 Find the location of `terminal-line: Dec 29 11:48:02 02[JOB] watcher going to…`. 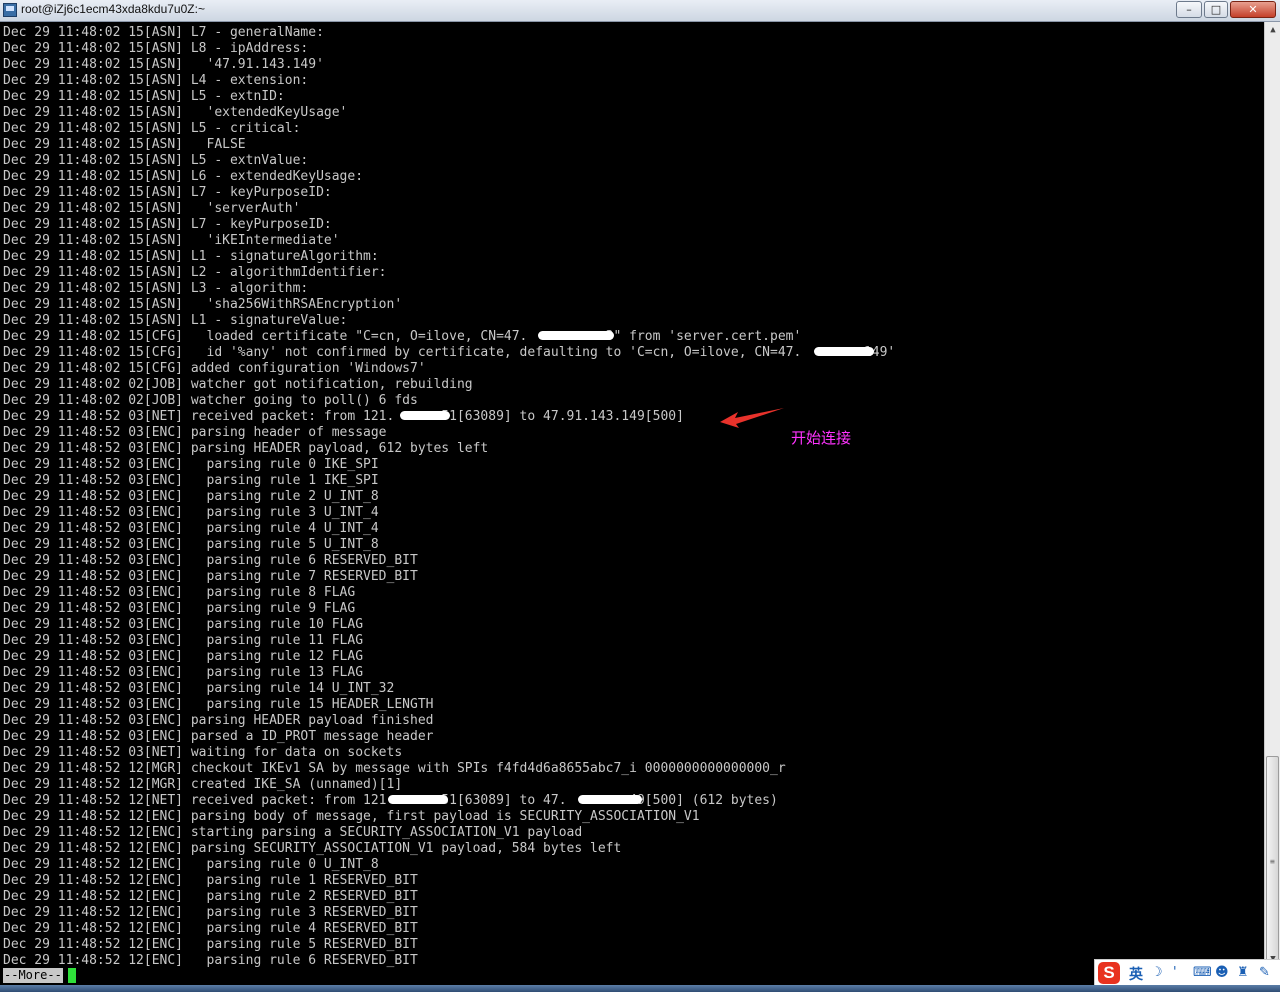

terminal-line: Dec 29 11:48:02 02[JOB] watcher going to… is located at coordinates (210, 400).